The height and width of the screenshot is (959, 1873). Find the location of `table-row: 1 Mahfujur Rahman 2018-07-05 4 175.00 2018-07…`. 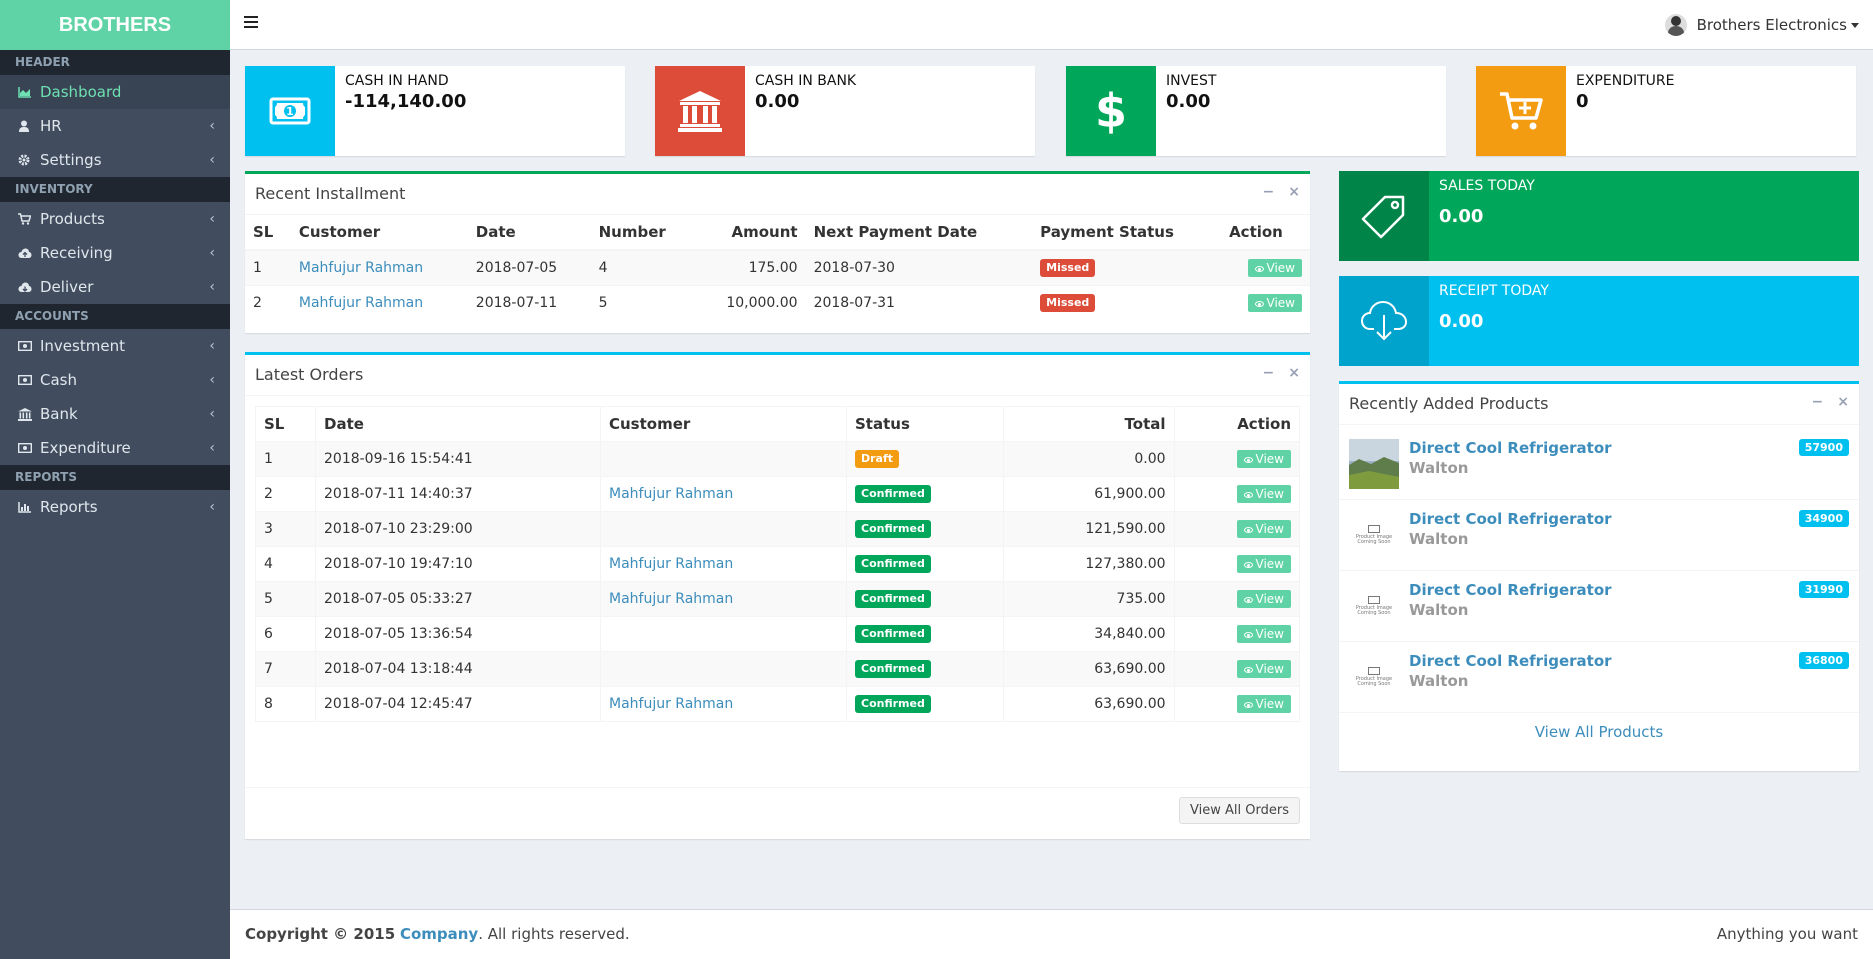

table-row: 1 Mahfujur Rahman 2018-07-05 4 175.00 2018-07… is located at coordinates (777, 267).